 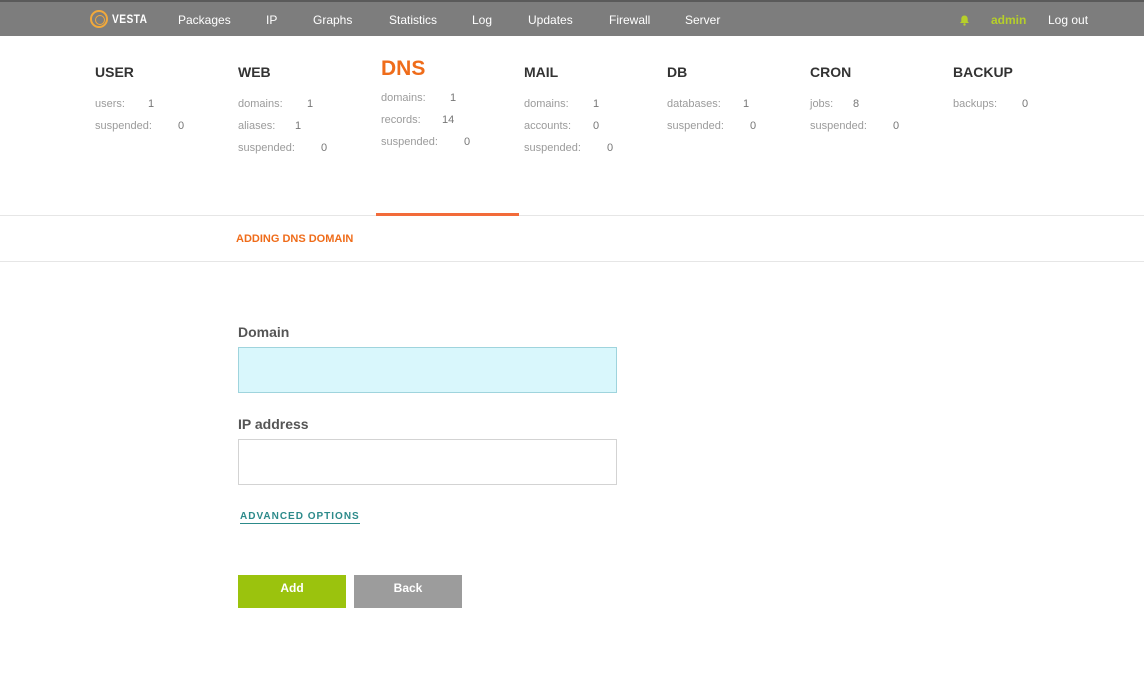 What do you see at coordinates (541, 72) in the screenshot?
I see `panel-title: MAIL` at bounding box center [541, 72].